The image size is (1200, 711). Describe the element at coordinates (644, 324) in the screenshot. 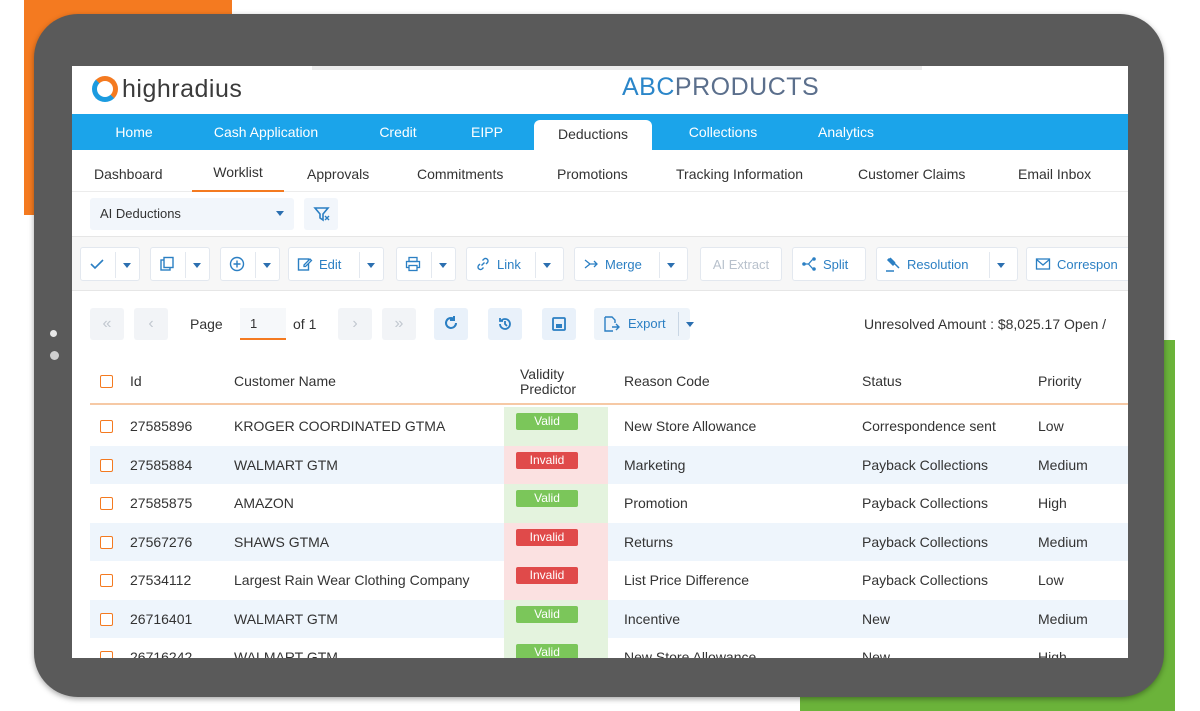

I see `export-button: Export` at that location.